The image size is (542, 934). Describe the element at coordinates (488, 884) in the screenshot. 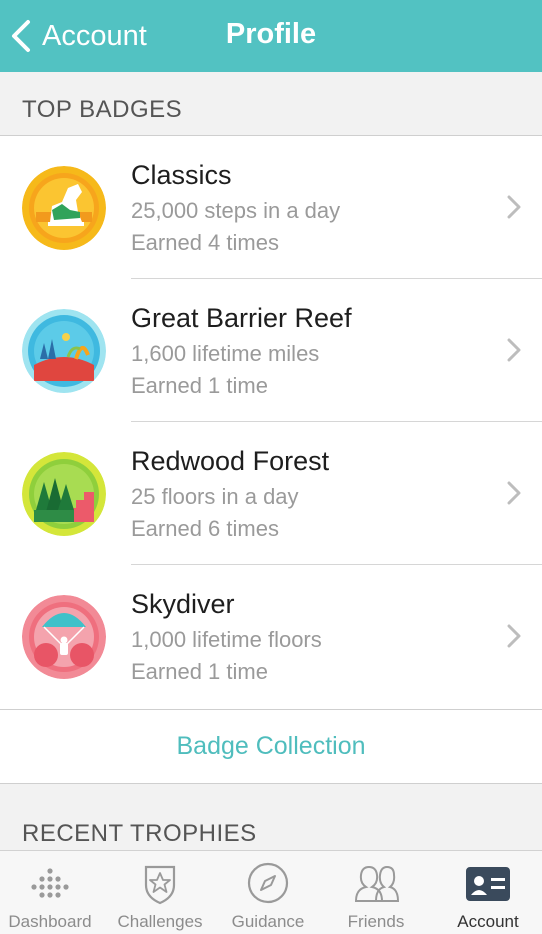

I see `id-card-icon` at that location.